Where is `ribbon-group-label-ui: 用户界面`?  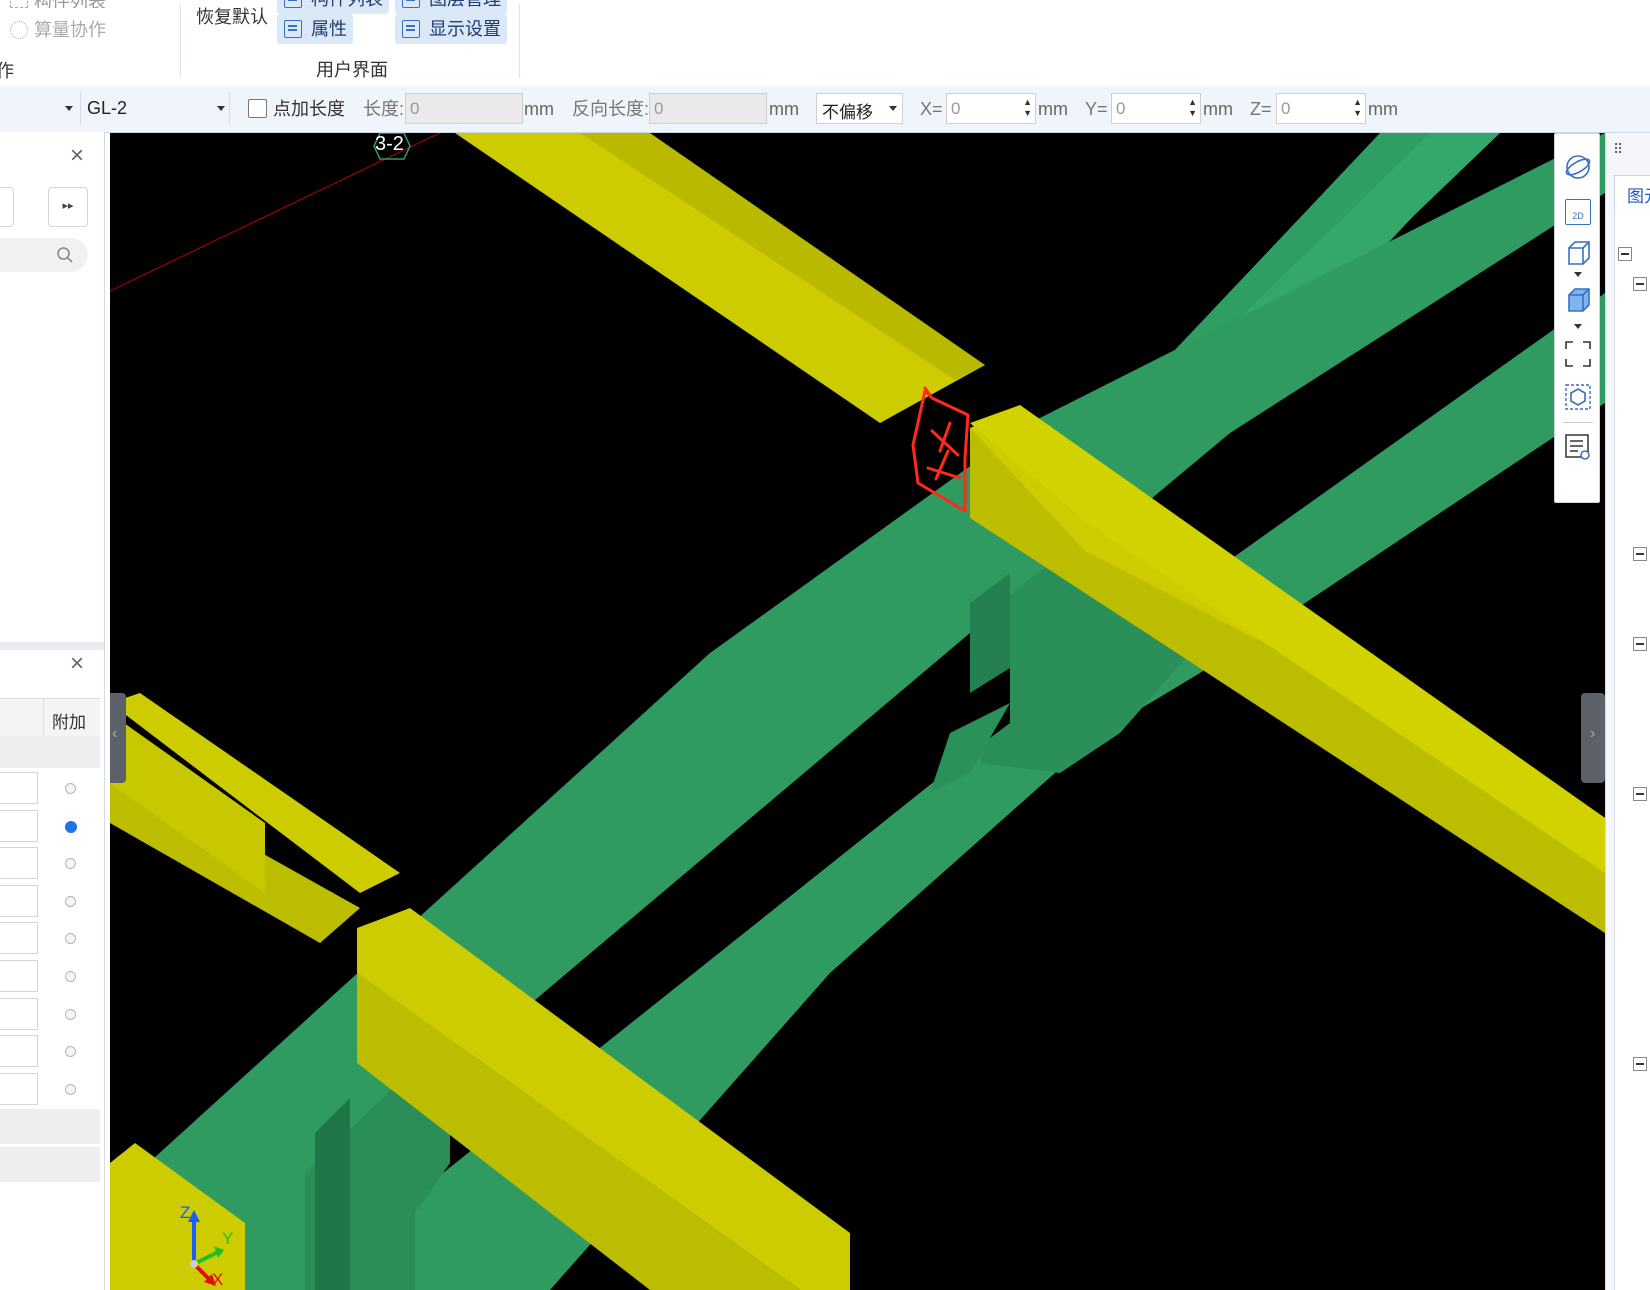
ribbon-group-label-ui: 用户界面 is located at coordinates (352, 70).